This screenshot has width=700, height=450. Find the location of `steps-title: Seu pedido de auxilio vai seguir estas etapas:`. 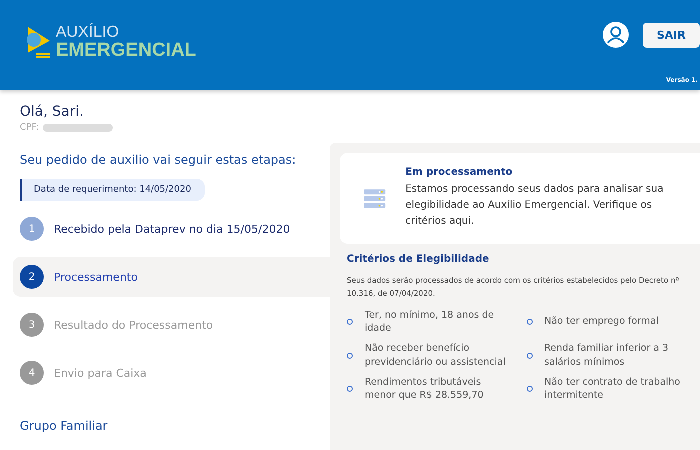

steps-title: Seu pedido de auxilio vai seguir estas etapas: is located at coordinates (158, 160).